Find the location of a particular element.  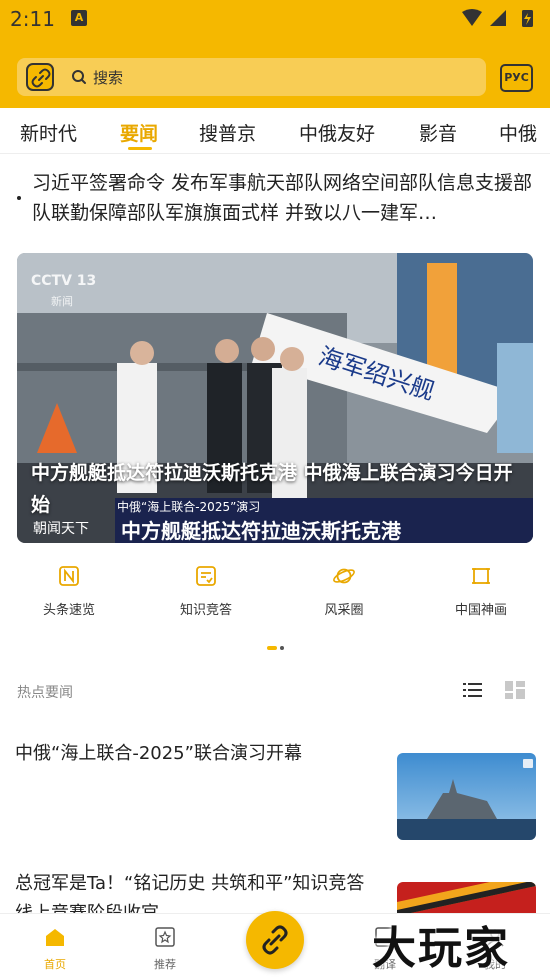

quick-links: 头条速览 知识竞答 风采圈 中国神画 is located at coordinates (275, 600).